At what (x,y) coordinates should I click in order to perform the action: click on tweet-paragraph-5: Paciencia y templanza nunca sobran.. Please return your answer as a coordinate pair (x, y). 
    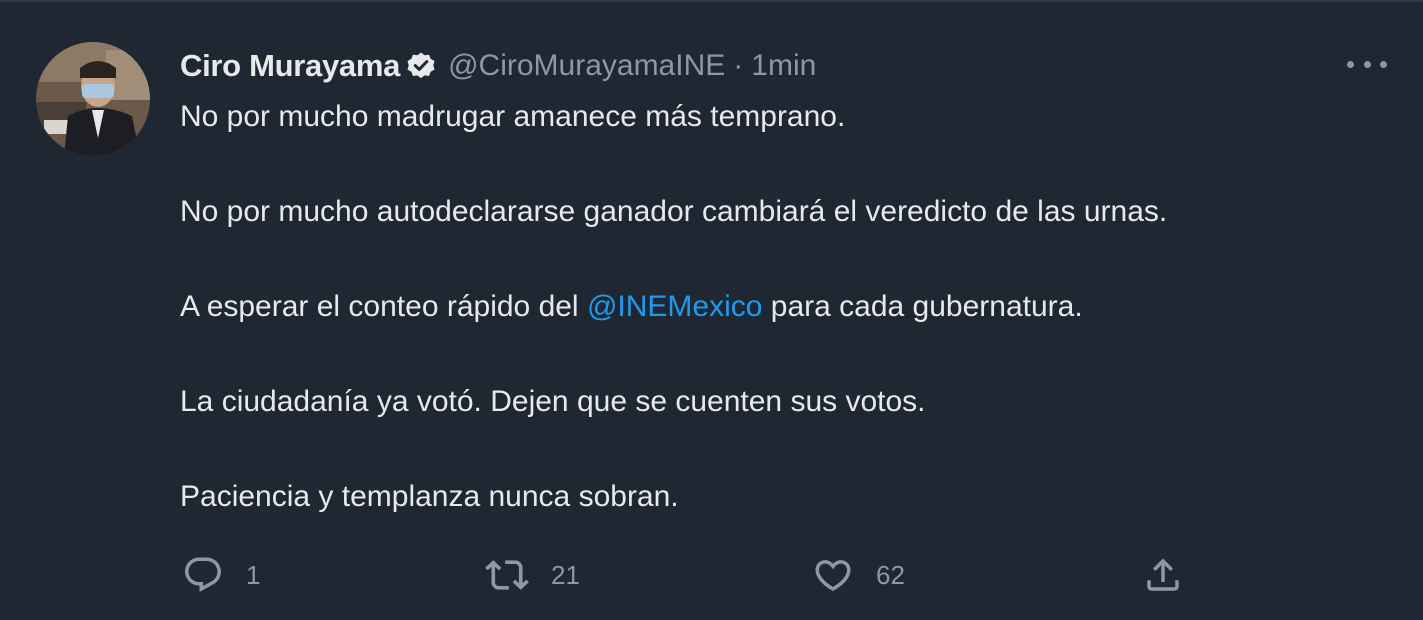
    Looking at the image, I should click on (429, 496).